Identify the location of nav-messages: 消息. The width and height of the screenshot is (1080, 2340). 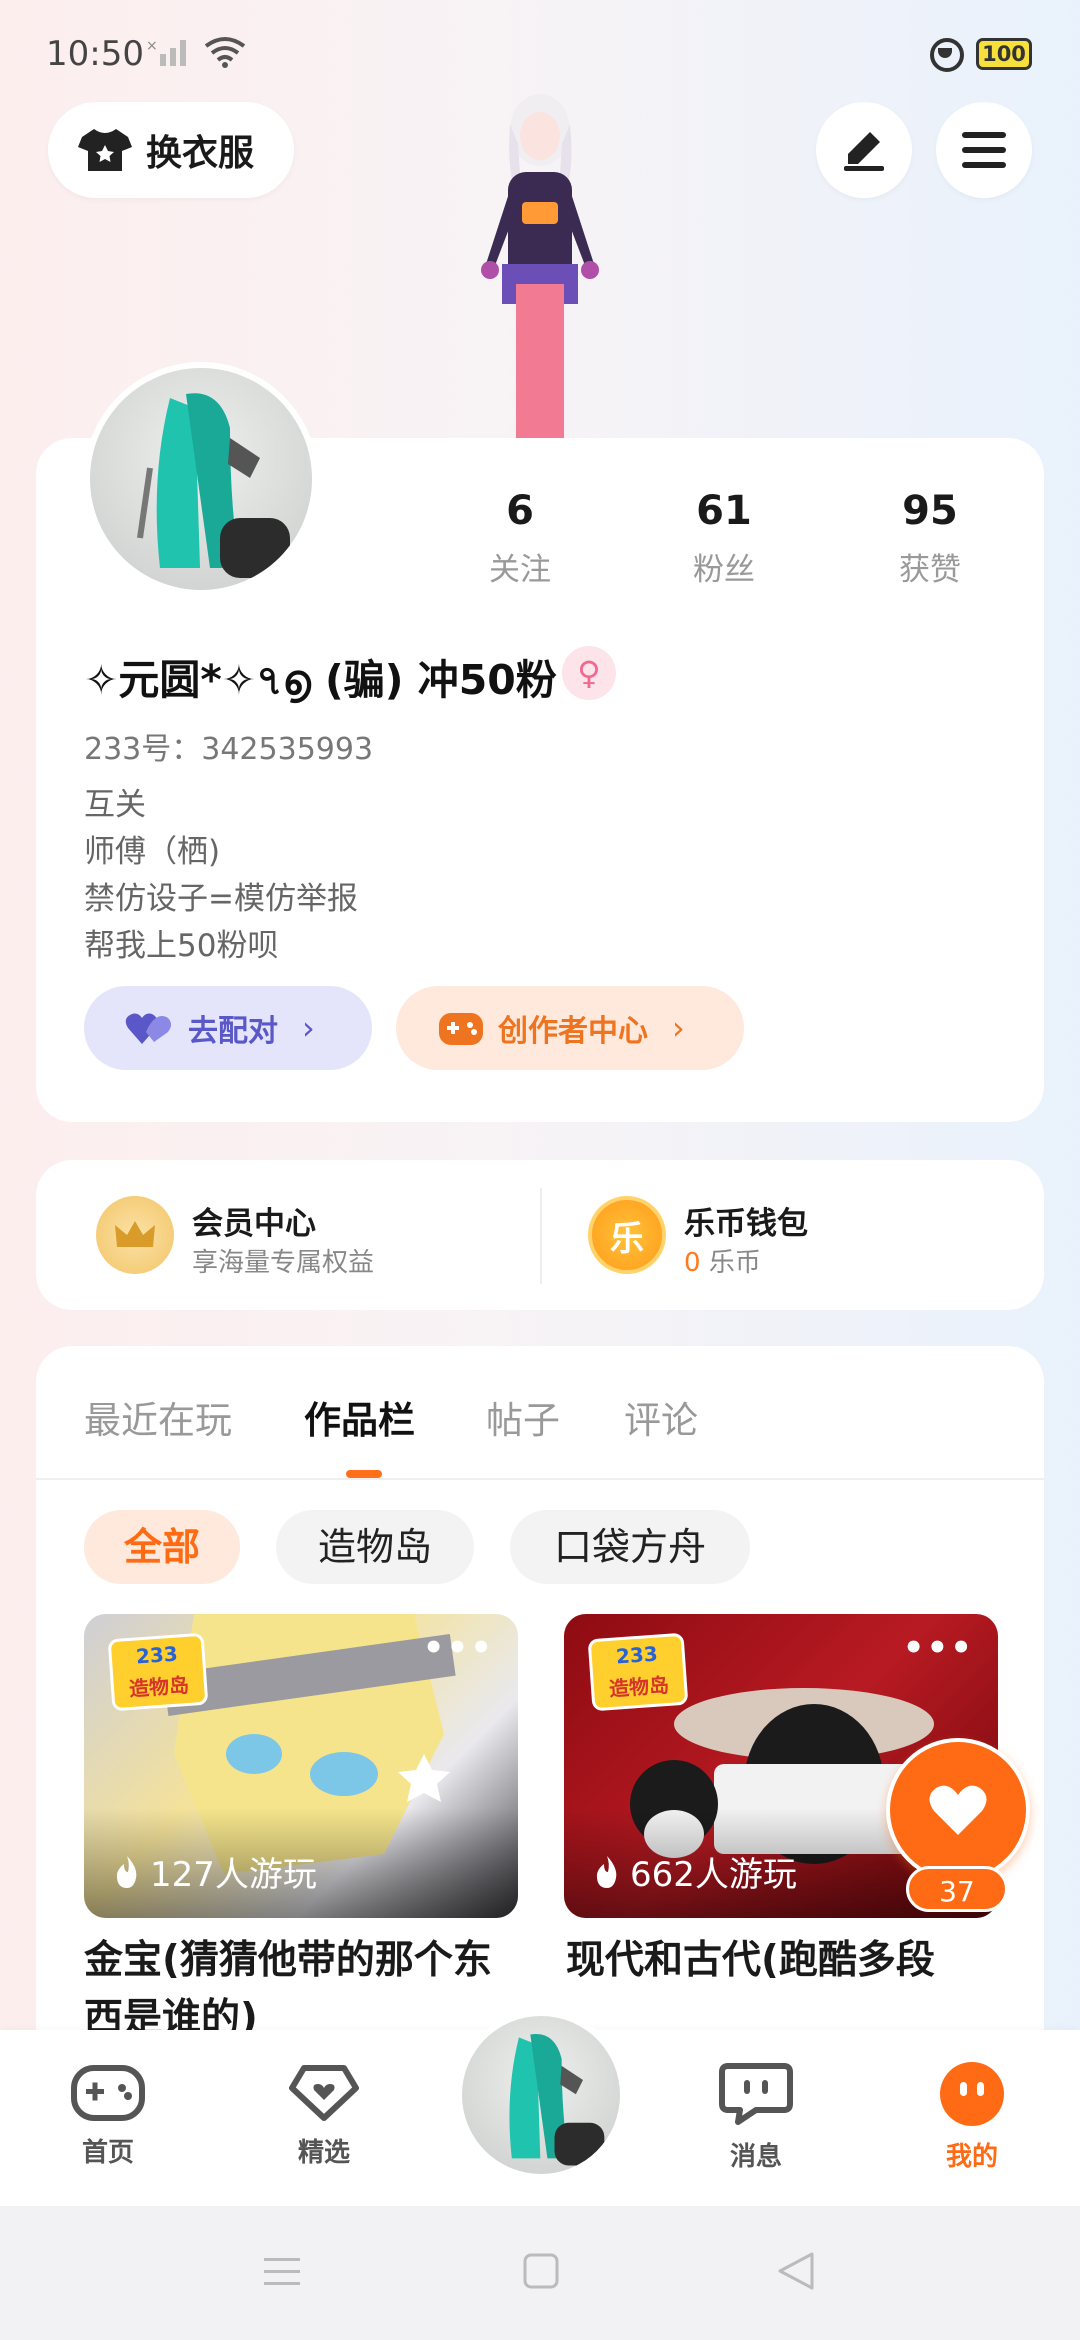
(756, 2117).